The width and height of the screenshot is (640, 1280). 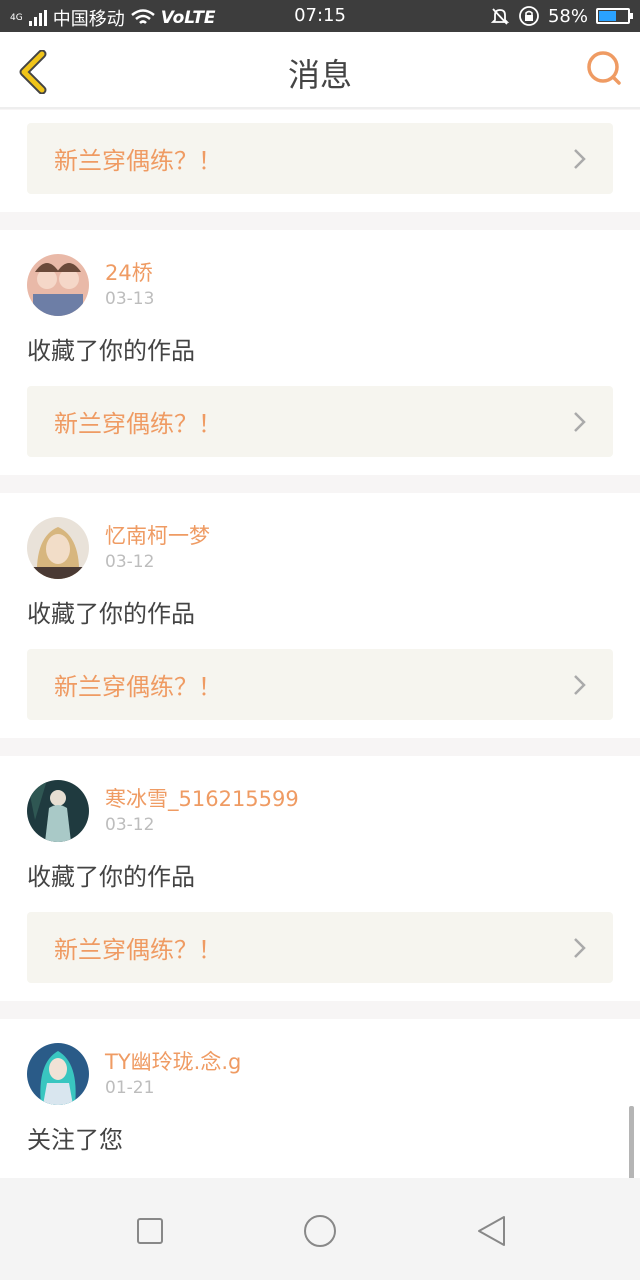 What do you see at coordinates (319, 75) in the screenshot?
I see `page-title: 消息` at bounding box center [319, 75].